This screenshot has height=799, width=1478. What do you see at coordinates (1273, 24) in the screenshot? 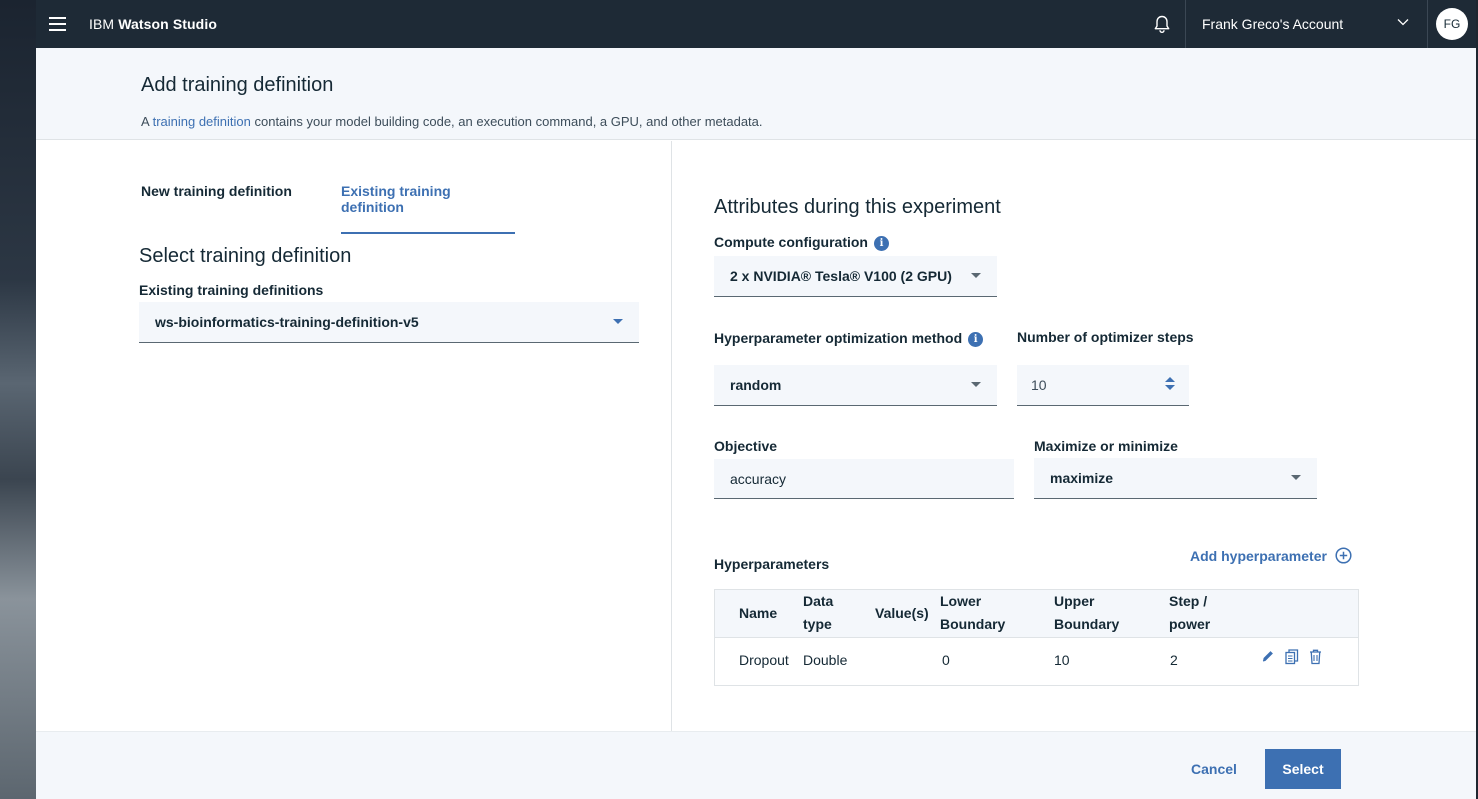
I see `account-name: Frank Greco's Account` at bounding box center [1273, 24].